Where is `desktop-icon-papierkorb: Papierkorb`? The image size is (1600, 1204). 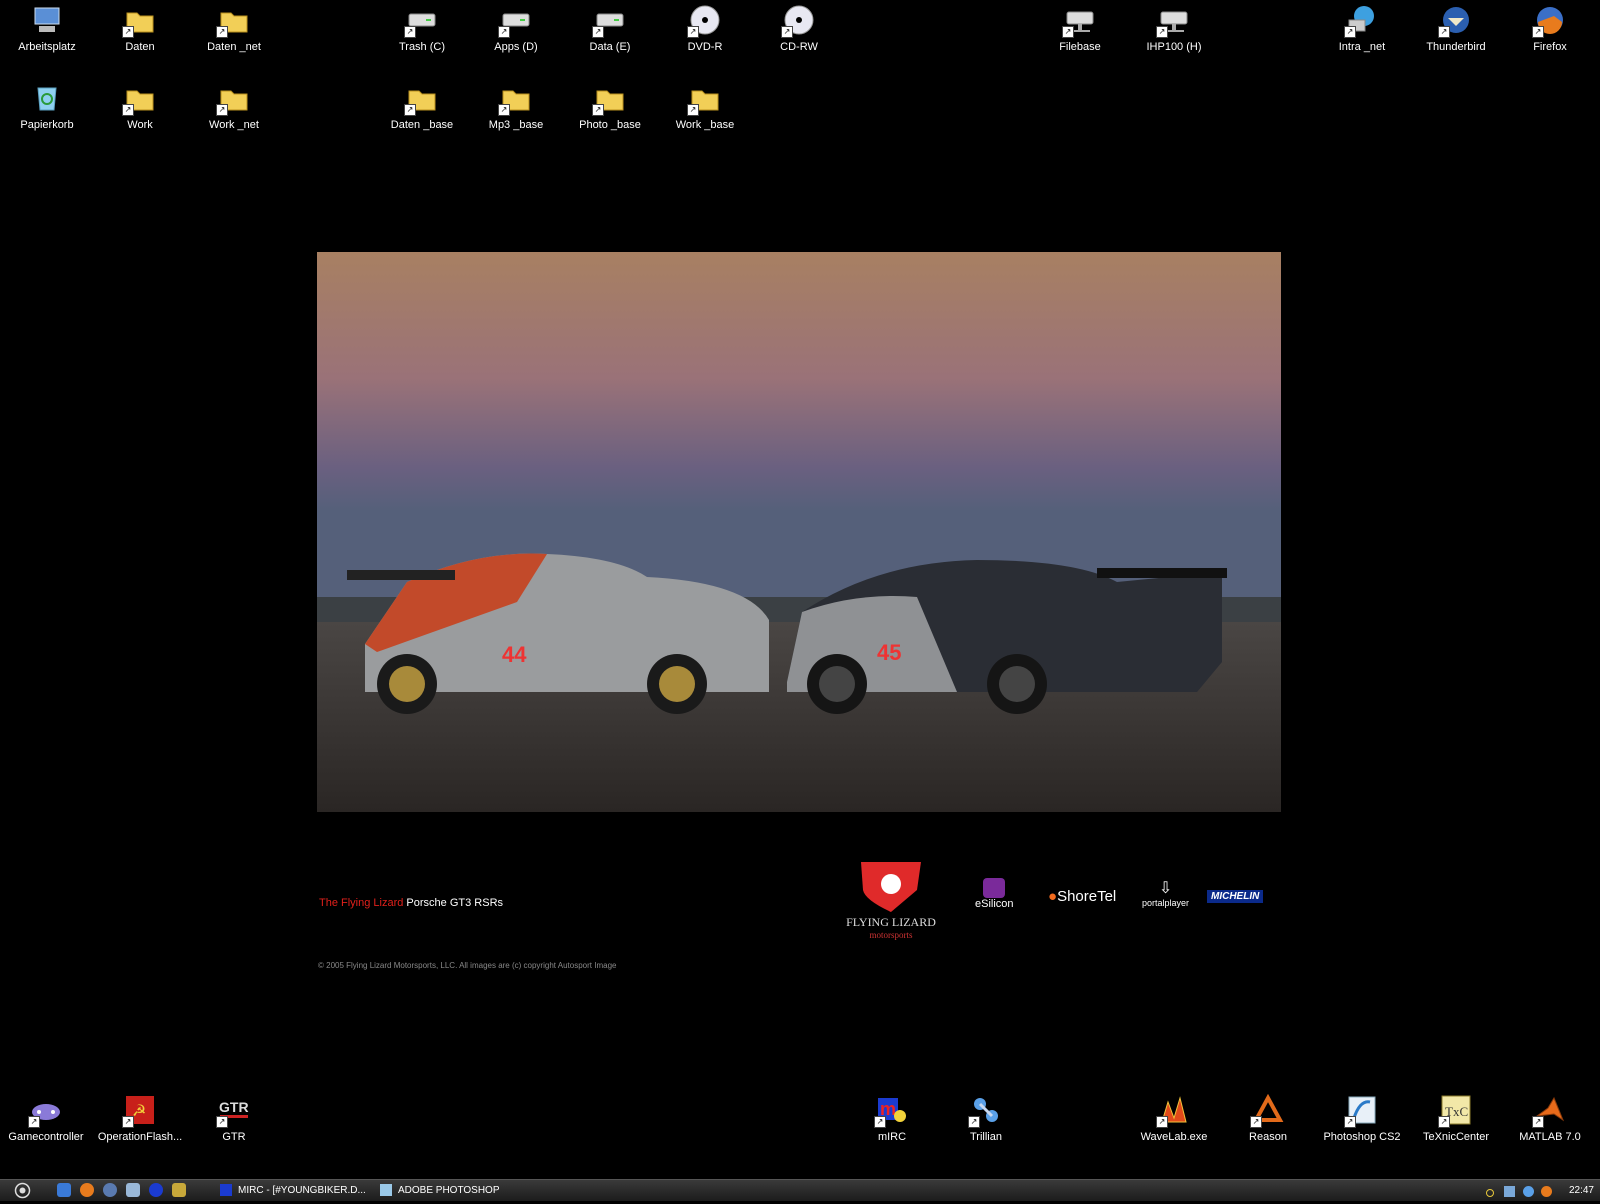
desktop-icon-papierkorb: Papierkorb is located at coordinates (47, 106).